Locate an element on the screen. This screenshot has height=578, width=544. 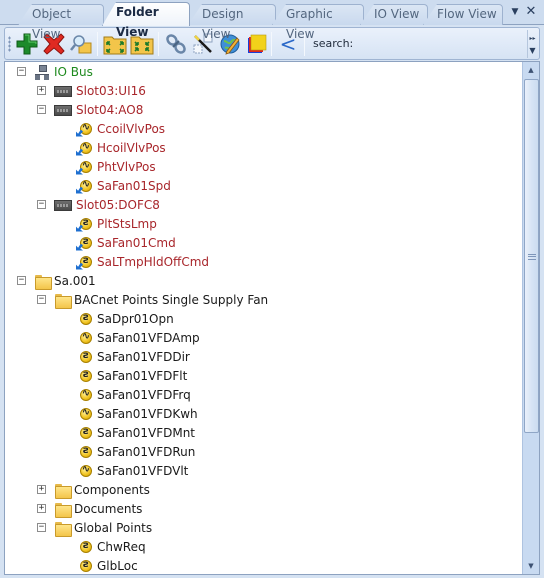
tree-node: ƨ SaLTmpHldOffCmd is located at coordinates (143, 261).